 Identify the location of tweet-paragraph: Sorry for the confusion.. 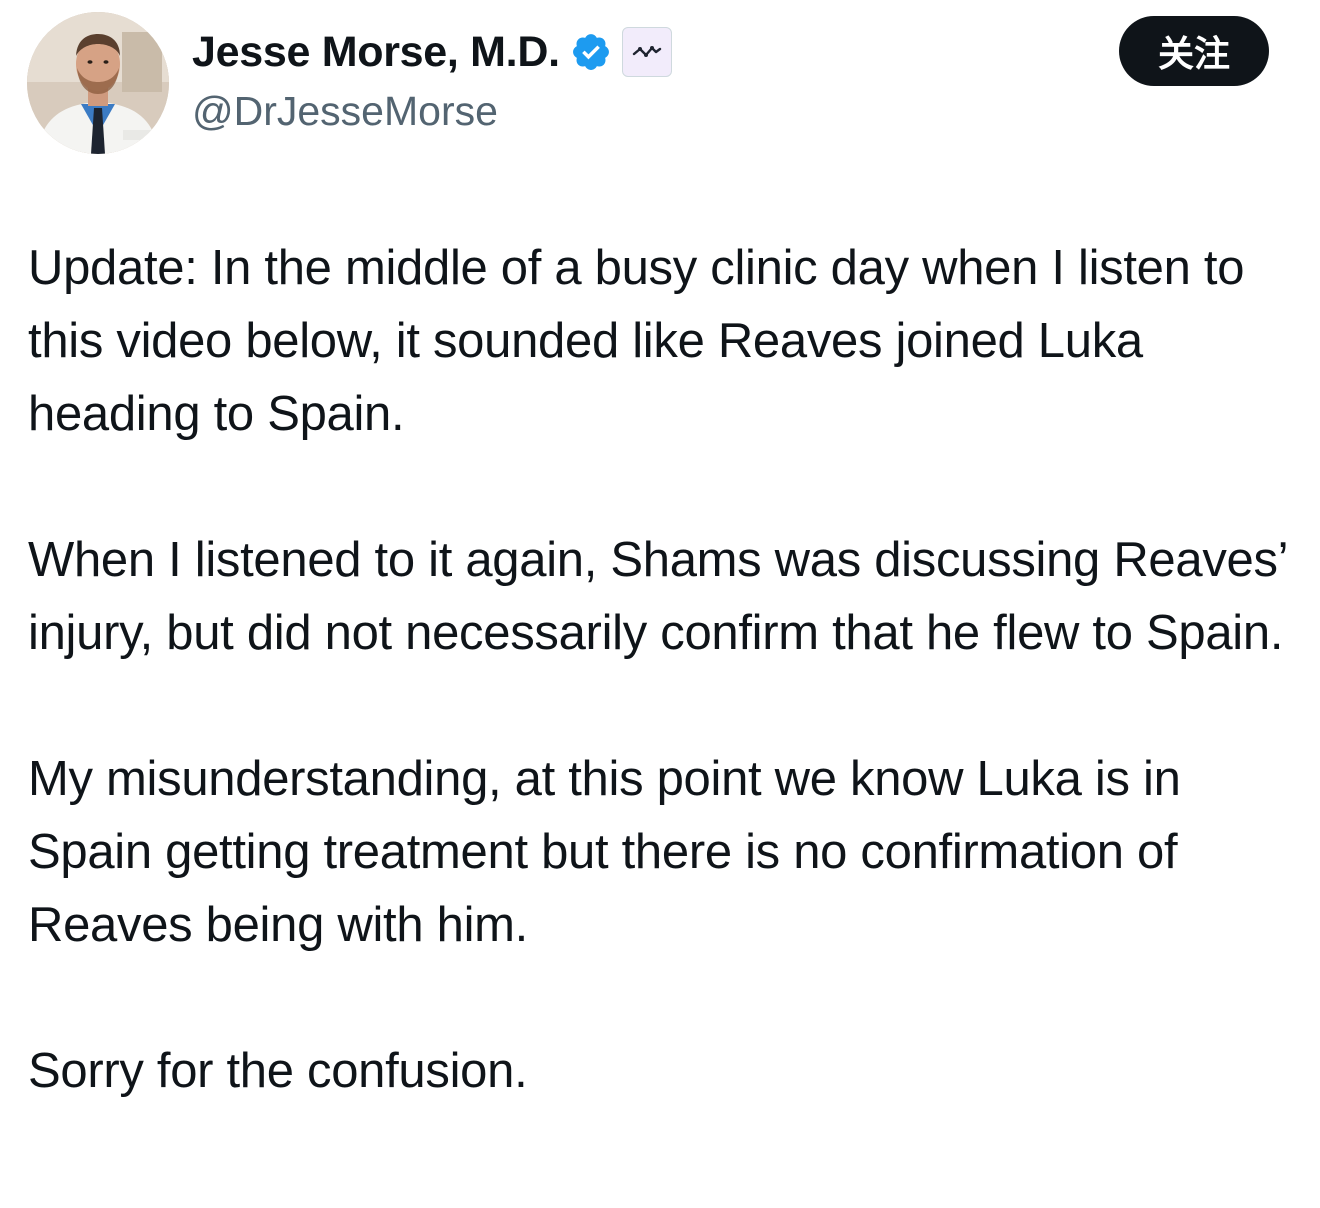
(278, 1071).